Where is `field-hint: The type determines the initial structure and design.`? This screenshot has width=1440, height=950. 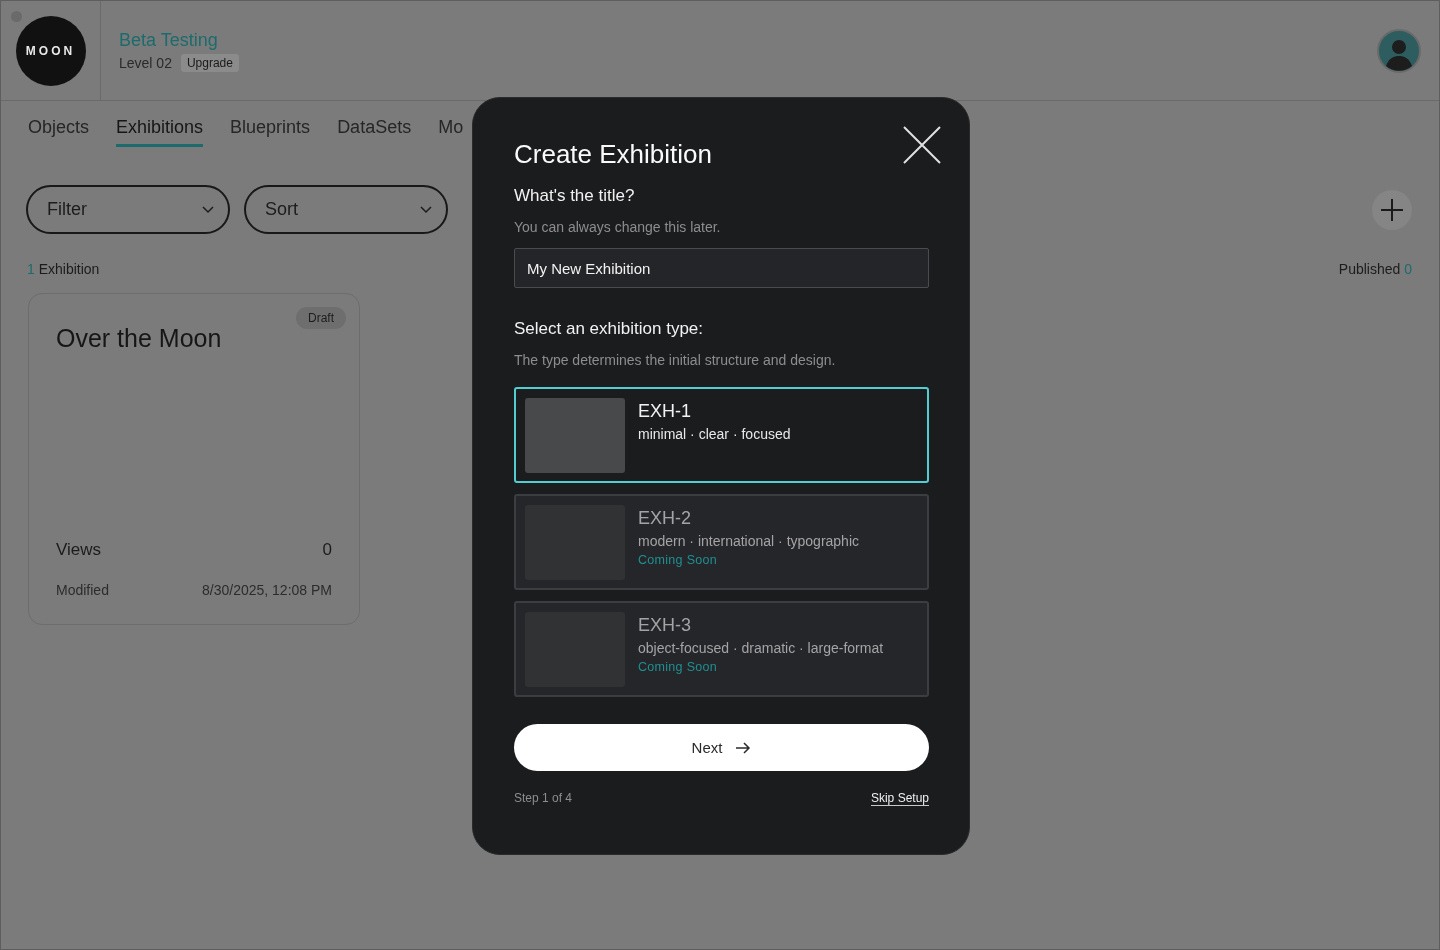 field-hint: The type determines the initial structure and design. is located at coordinates (675, 360).